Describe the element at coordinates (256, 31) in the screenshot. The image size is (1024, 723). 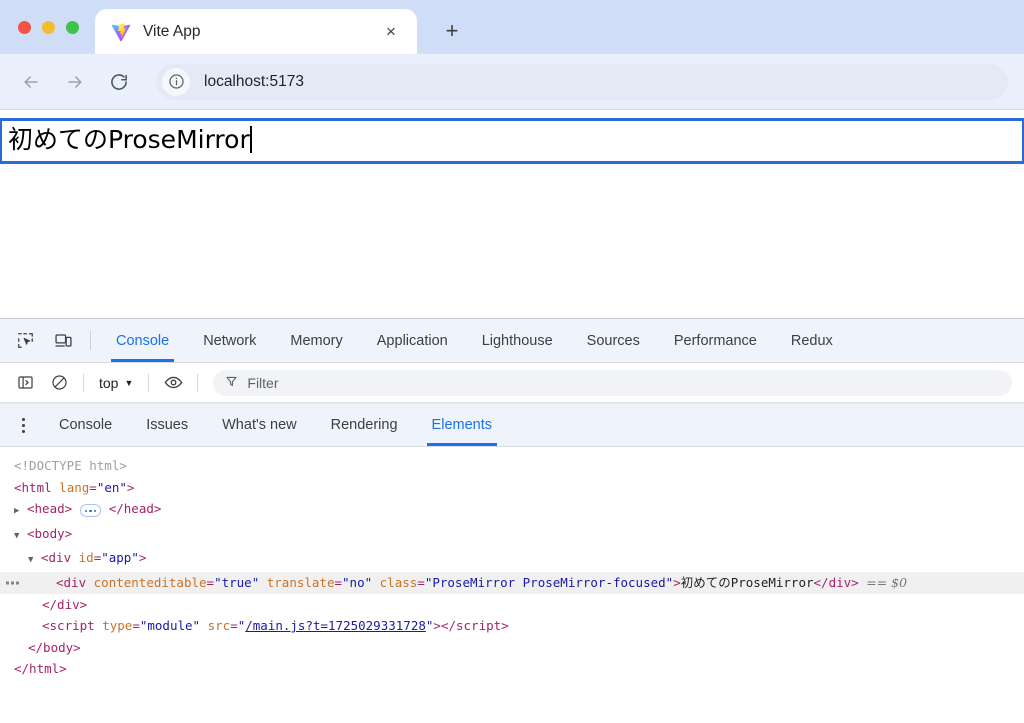
I see `browser-tab-vite-app: Vite App ×` at that location.